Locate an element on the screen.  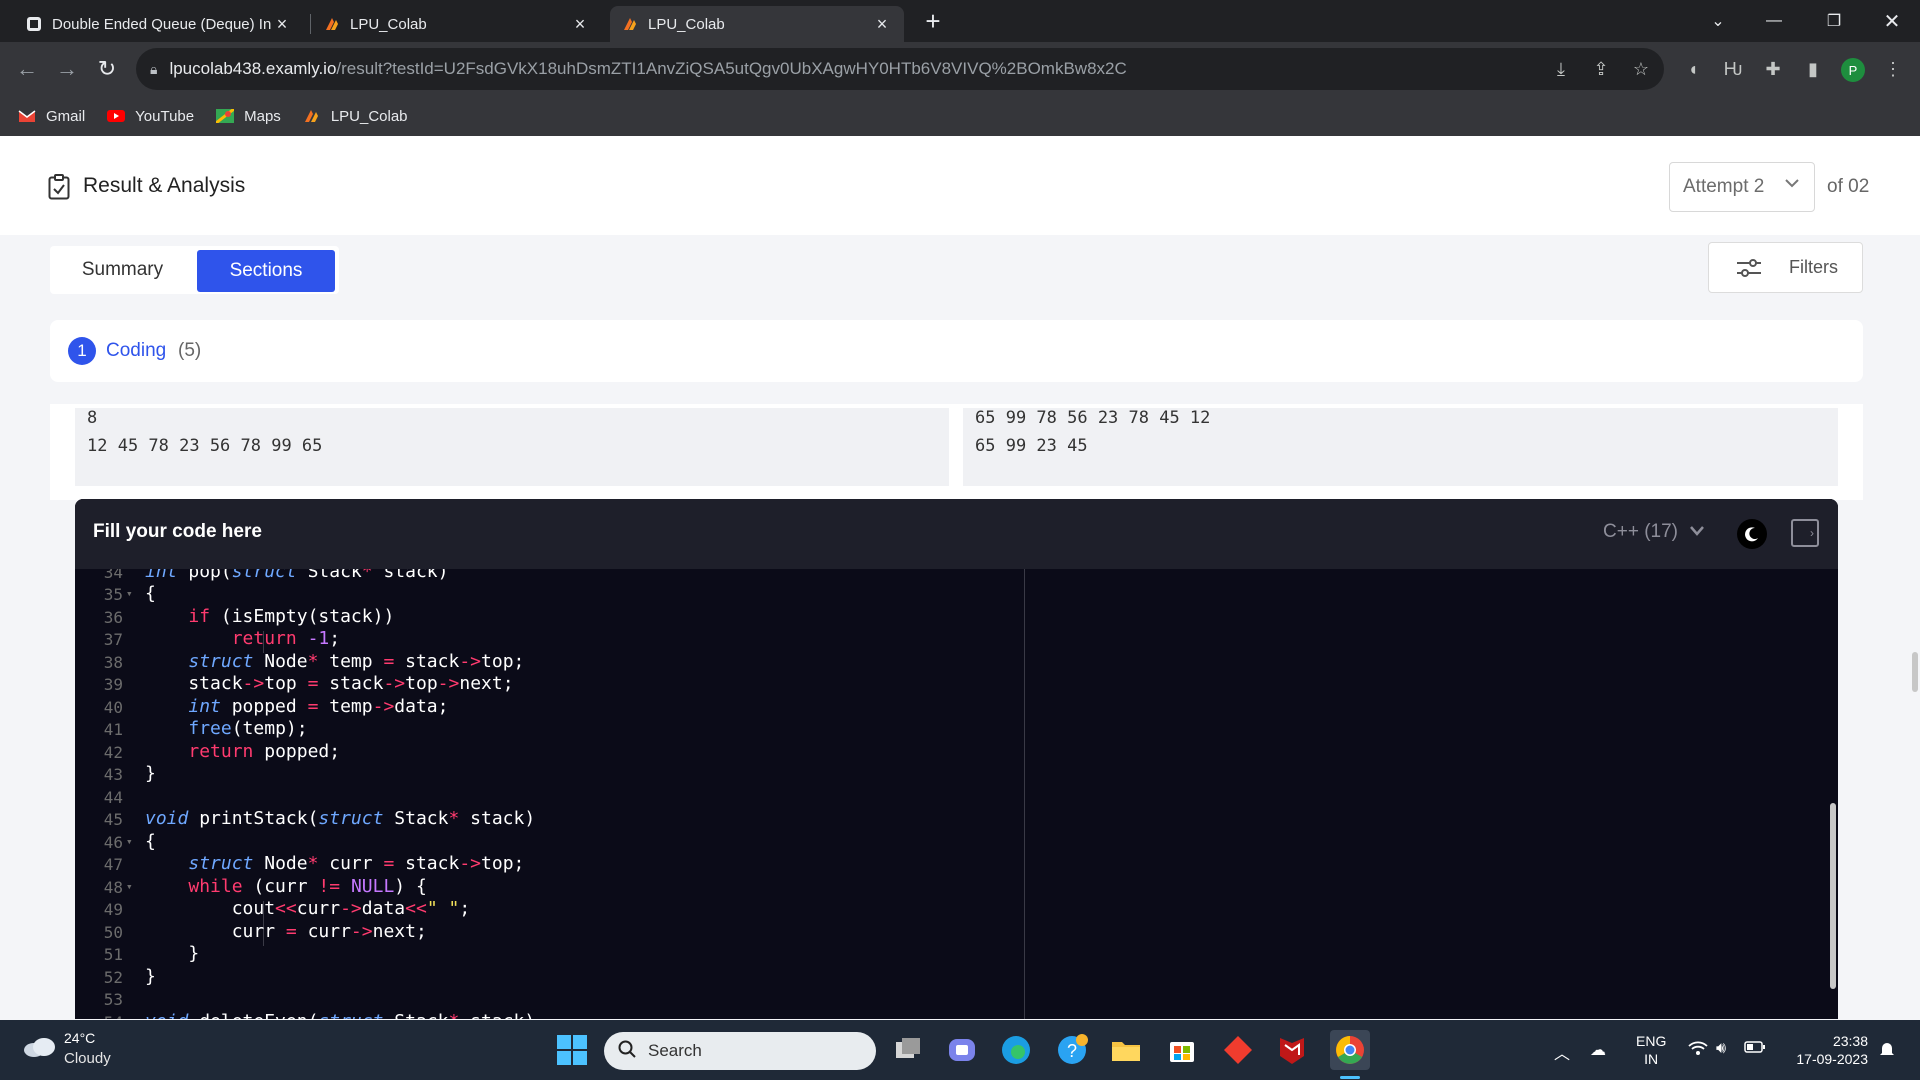
editor-heading: Fill your code here is located at coordinates (177, 531).